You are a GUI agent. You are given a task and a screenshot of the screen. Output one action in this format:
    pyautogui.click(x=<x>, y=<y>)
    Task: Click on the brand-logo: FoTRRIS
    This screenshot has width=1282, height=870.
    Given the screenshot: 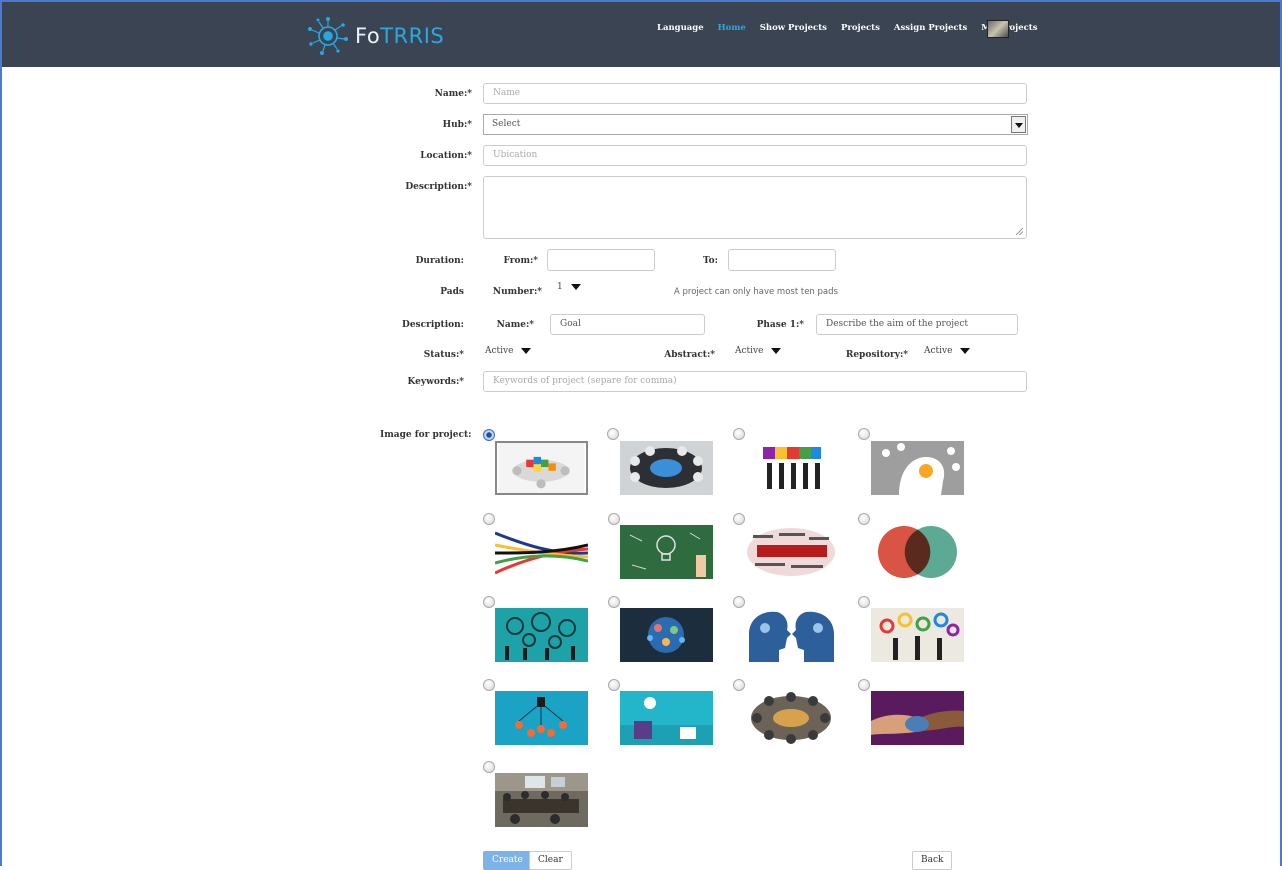 What is the action you would take?
    pyautogui.click(x=374, y=36)
    